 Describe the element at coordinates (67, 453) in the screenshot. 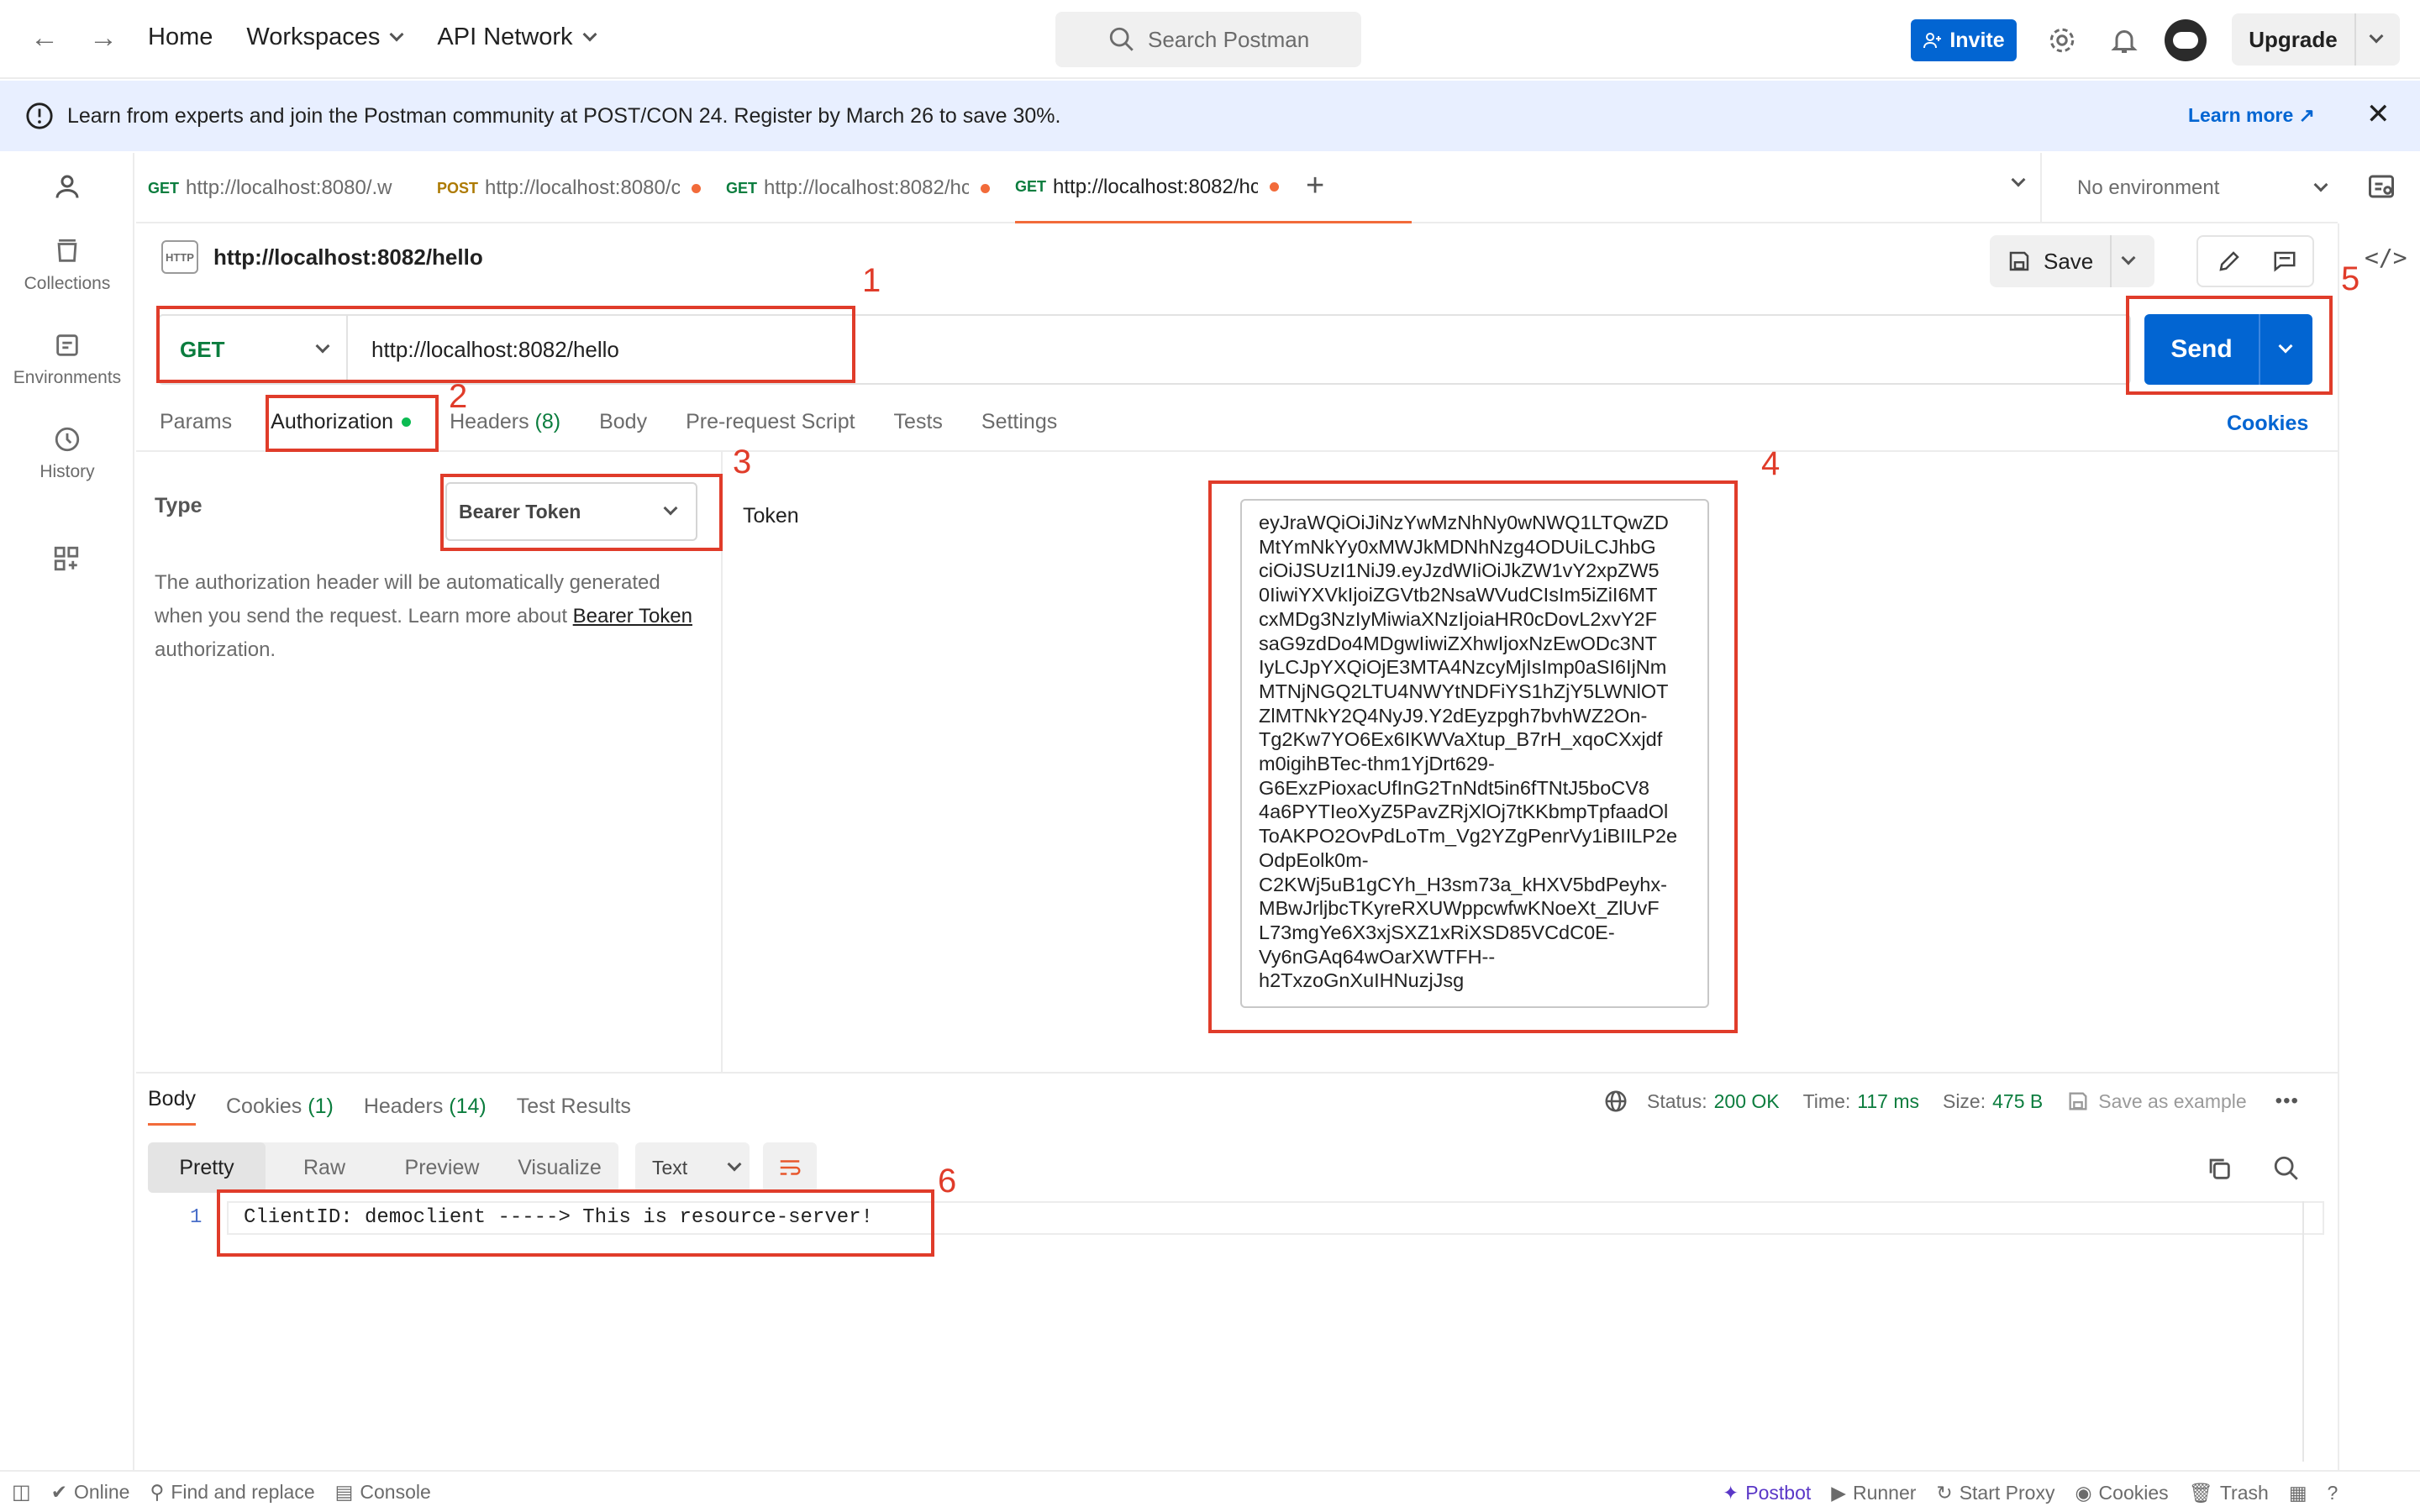

I see `sidebar-item-history: History` at that location.